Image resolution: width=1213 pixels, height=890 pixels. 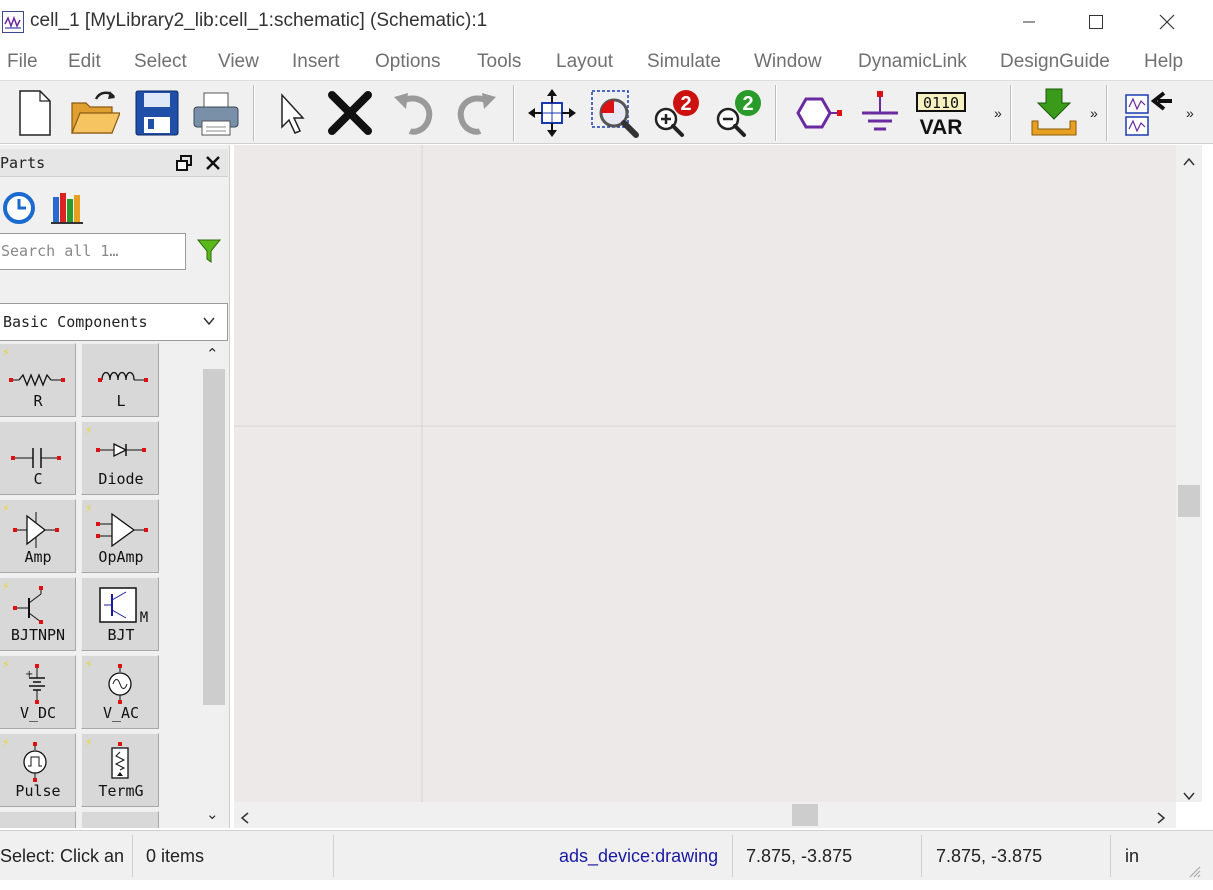 I want to click on zoom-in-digit: 2, so click(x=685, y=104).